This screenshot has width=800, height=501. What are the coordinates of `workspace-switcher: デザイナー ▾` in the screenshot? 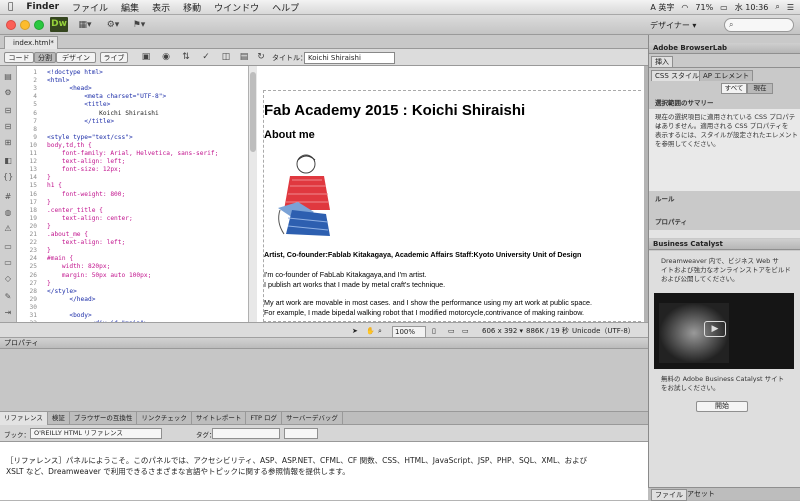 It's located at (682, 25).